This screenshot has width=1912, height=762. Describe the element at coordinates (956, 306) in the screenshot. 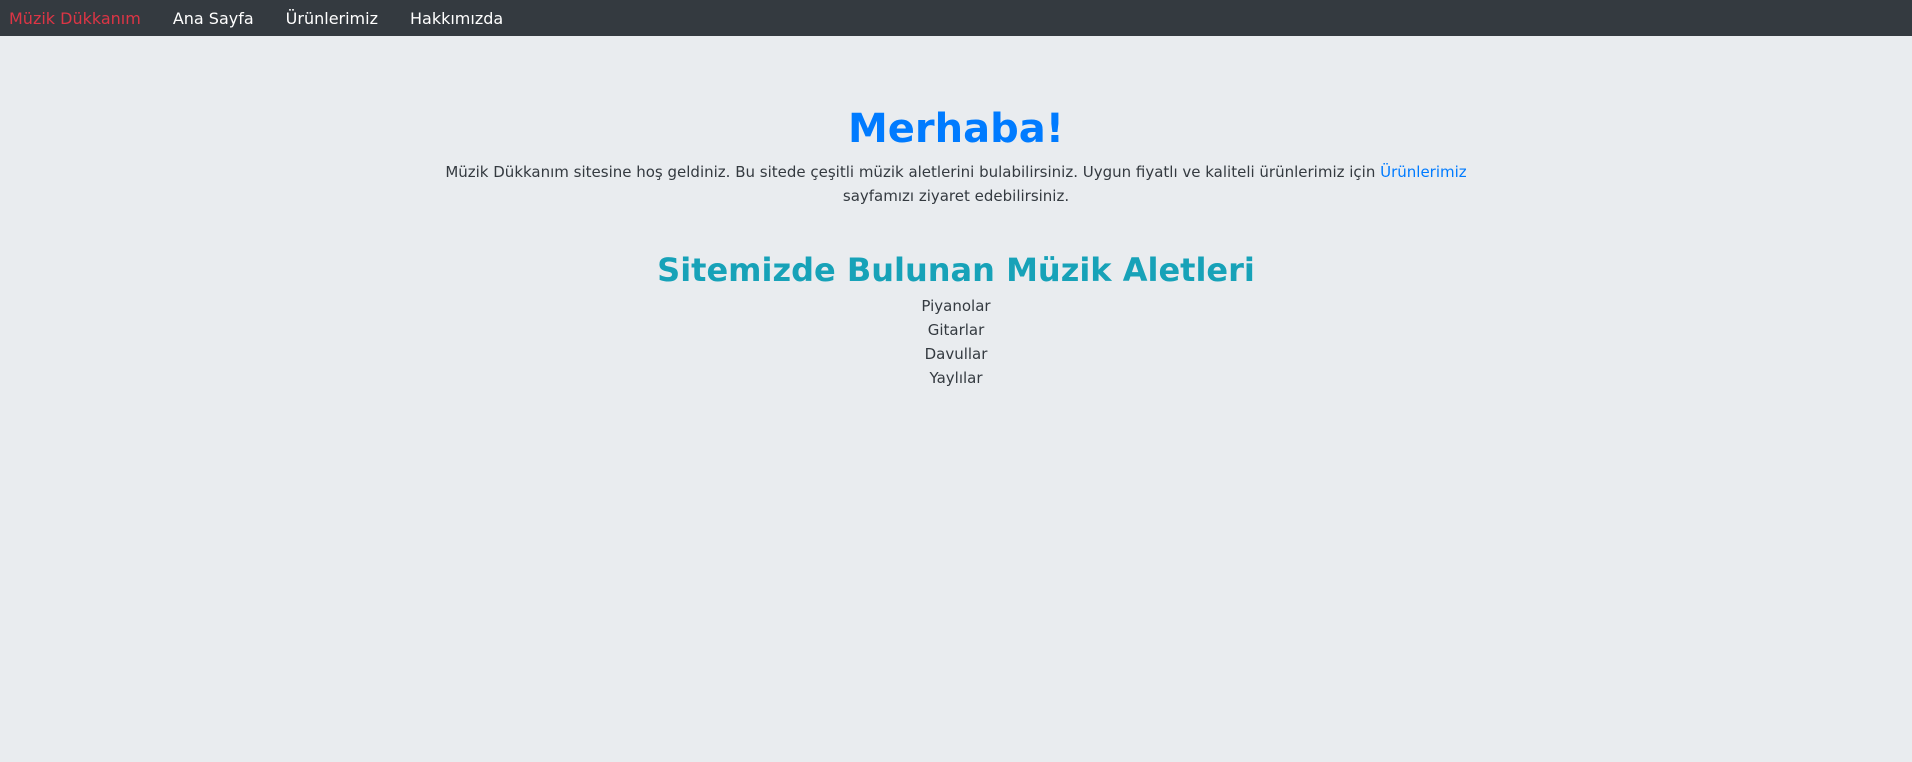

I see `list-item-piyanolar: Piyanolar` at that location.